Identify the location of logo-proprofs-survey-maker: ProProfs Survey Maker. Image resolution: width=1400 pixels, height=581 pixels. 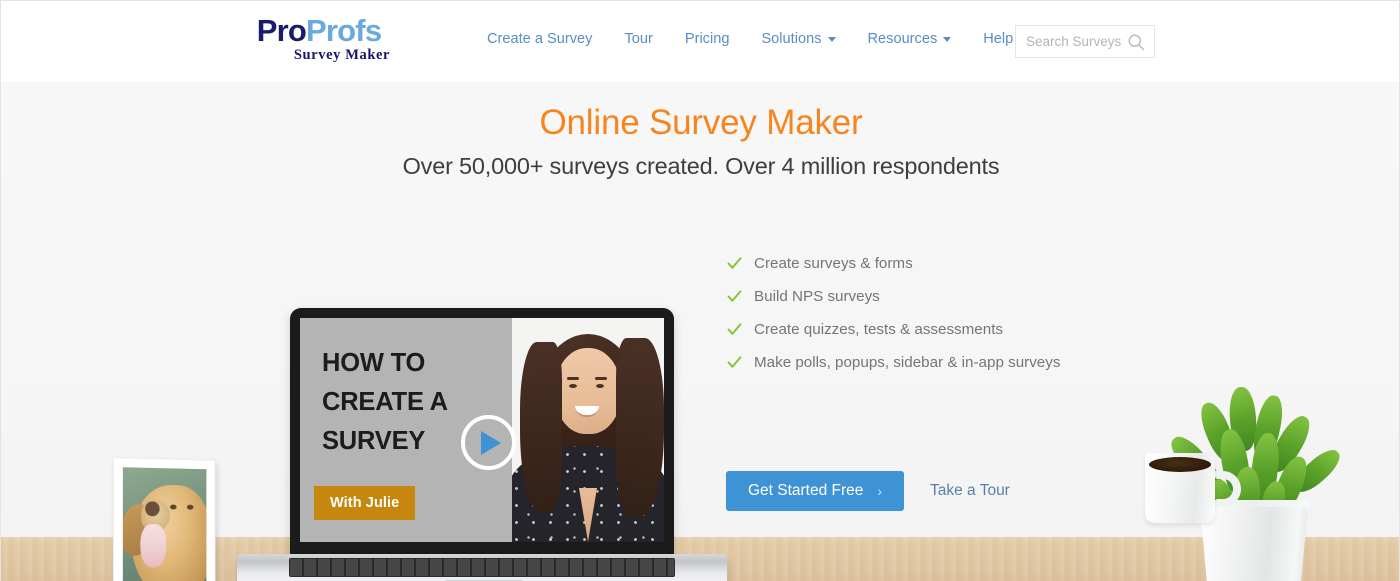
(319, 39).